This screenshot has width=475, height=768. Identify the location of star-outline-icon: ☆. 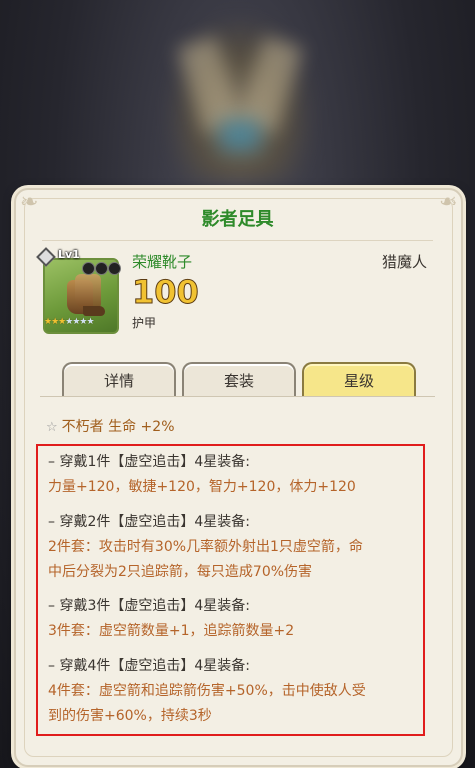
(52, 427).